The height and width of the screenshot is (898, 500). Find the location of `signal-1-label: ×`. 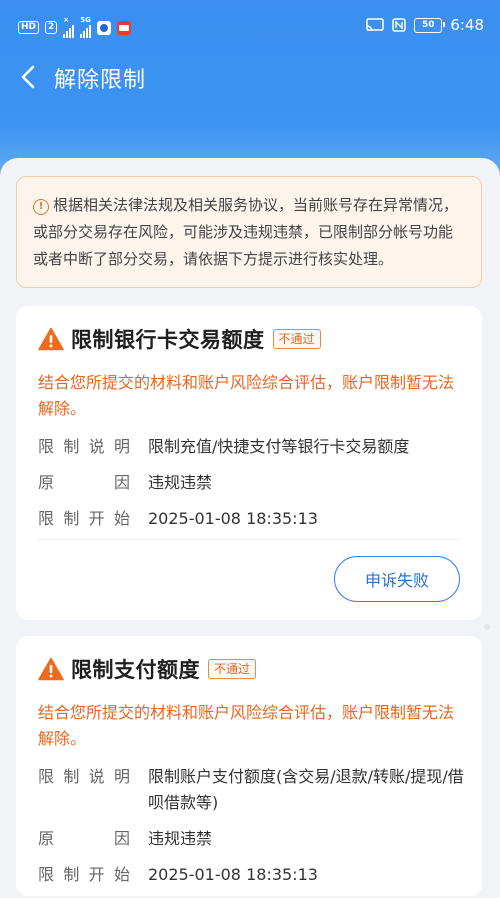

signal-1-label: × is located at coordinates (66, 20).